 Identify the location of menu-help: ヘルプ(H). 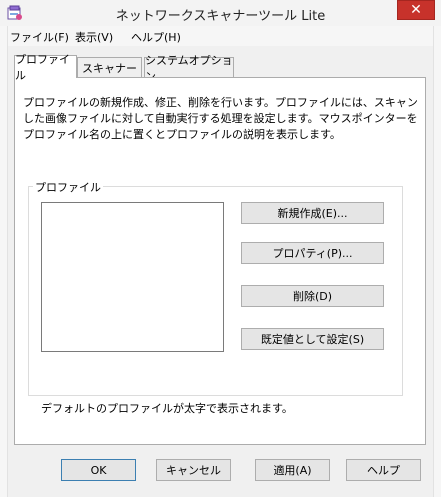
(156, 37).